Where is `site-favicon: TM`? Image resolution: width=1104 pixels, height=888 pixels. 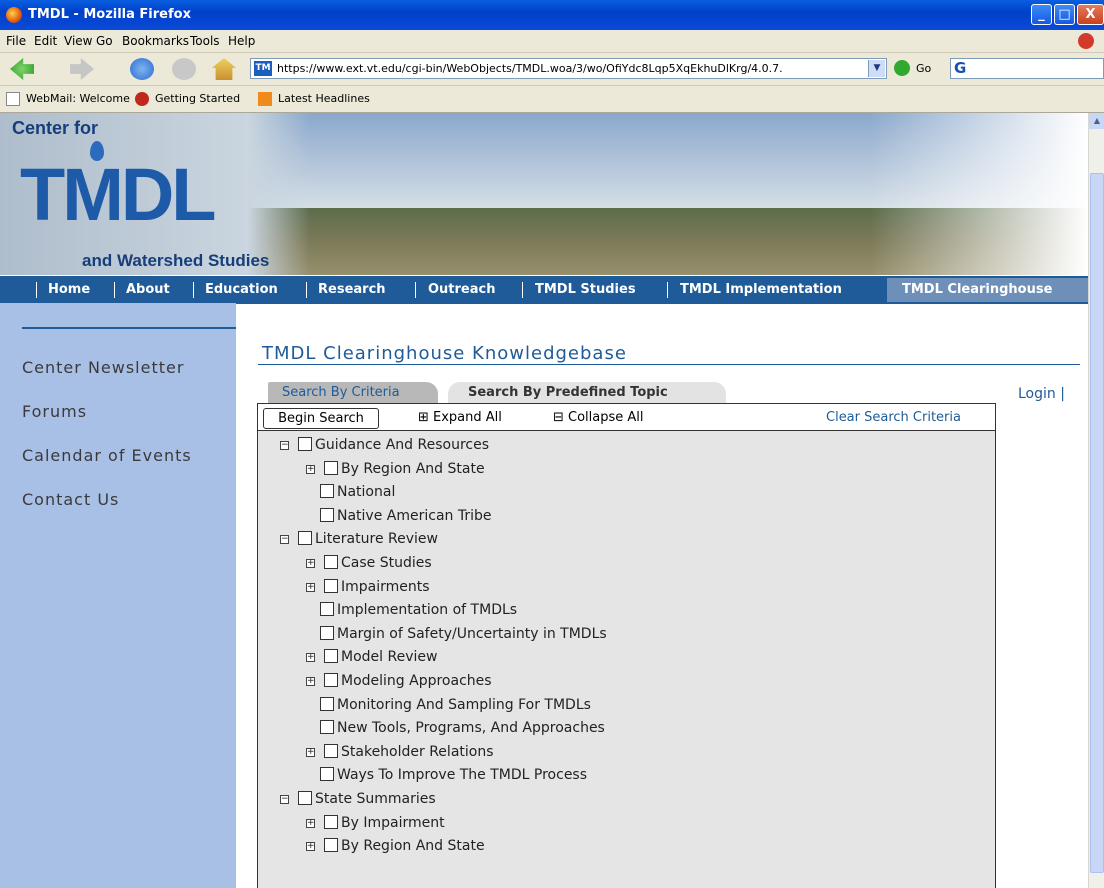 site-favicon: TM is located at coordinates (263, 68).